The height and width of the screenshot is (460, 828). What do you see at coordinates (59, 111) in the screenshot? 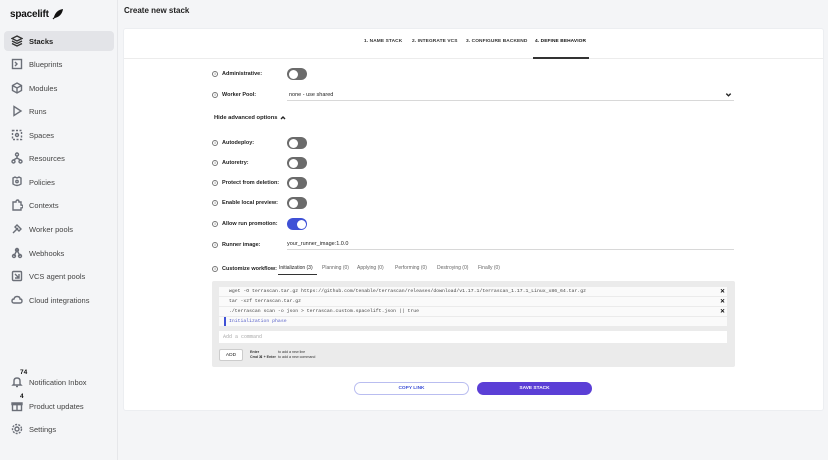
I see `sidebar-item-runs: Runs` at bounding box center [59, 111].